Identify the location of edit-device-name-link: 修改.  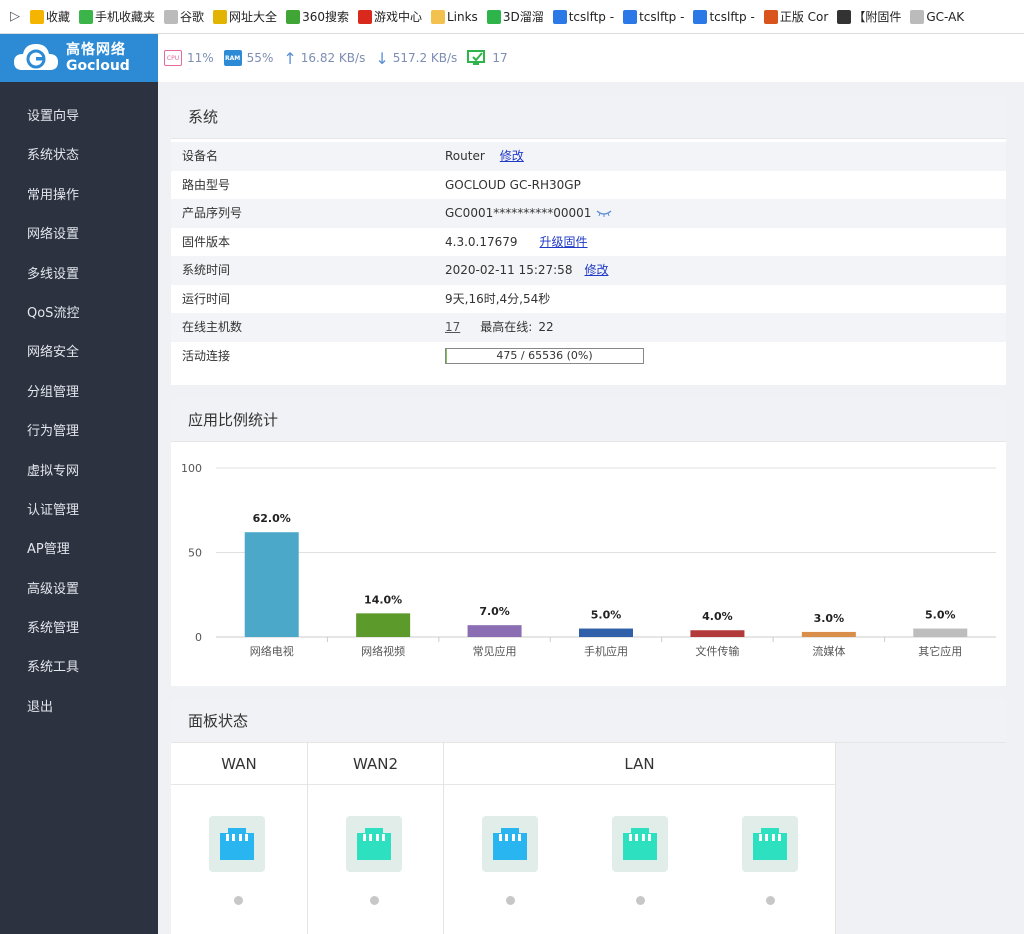
(512, 156).